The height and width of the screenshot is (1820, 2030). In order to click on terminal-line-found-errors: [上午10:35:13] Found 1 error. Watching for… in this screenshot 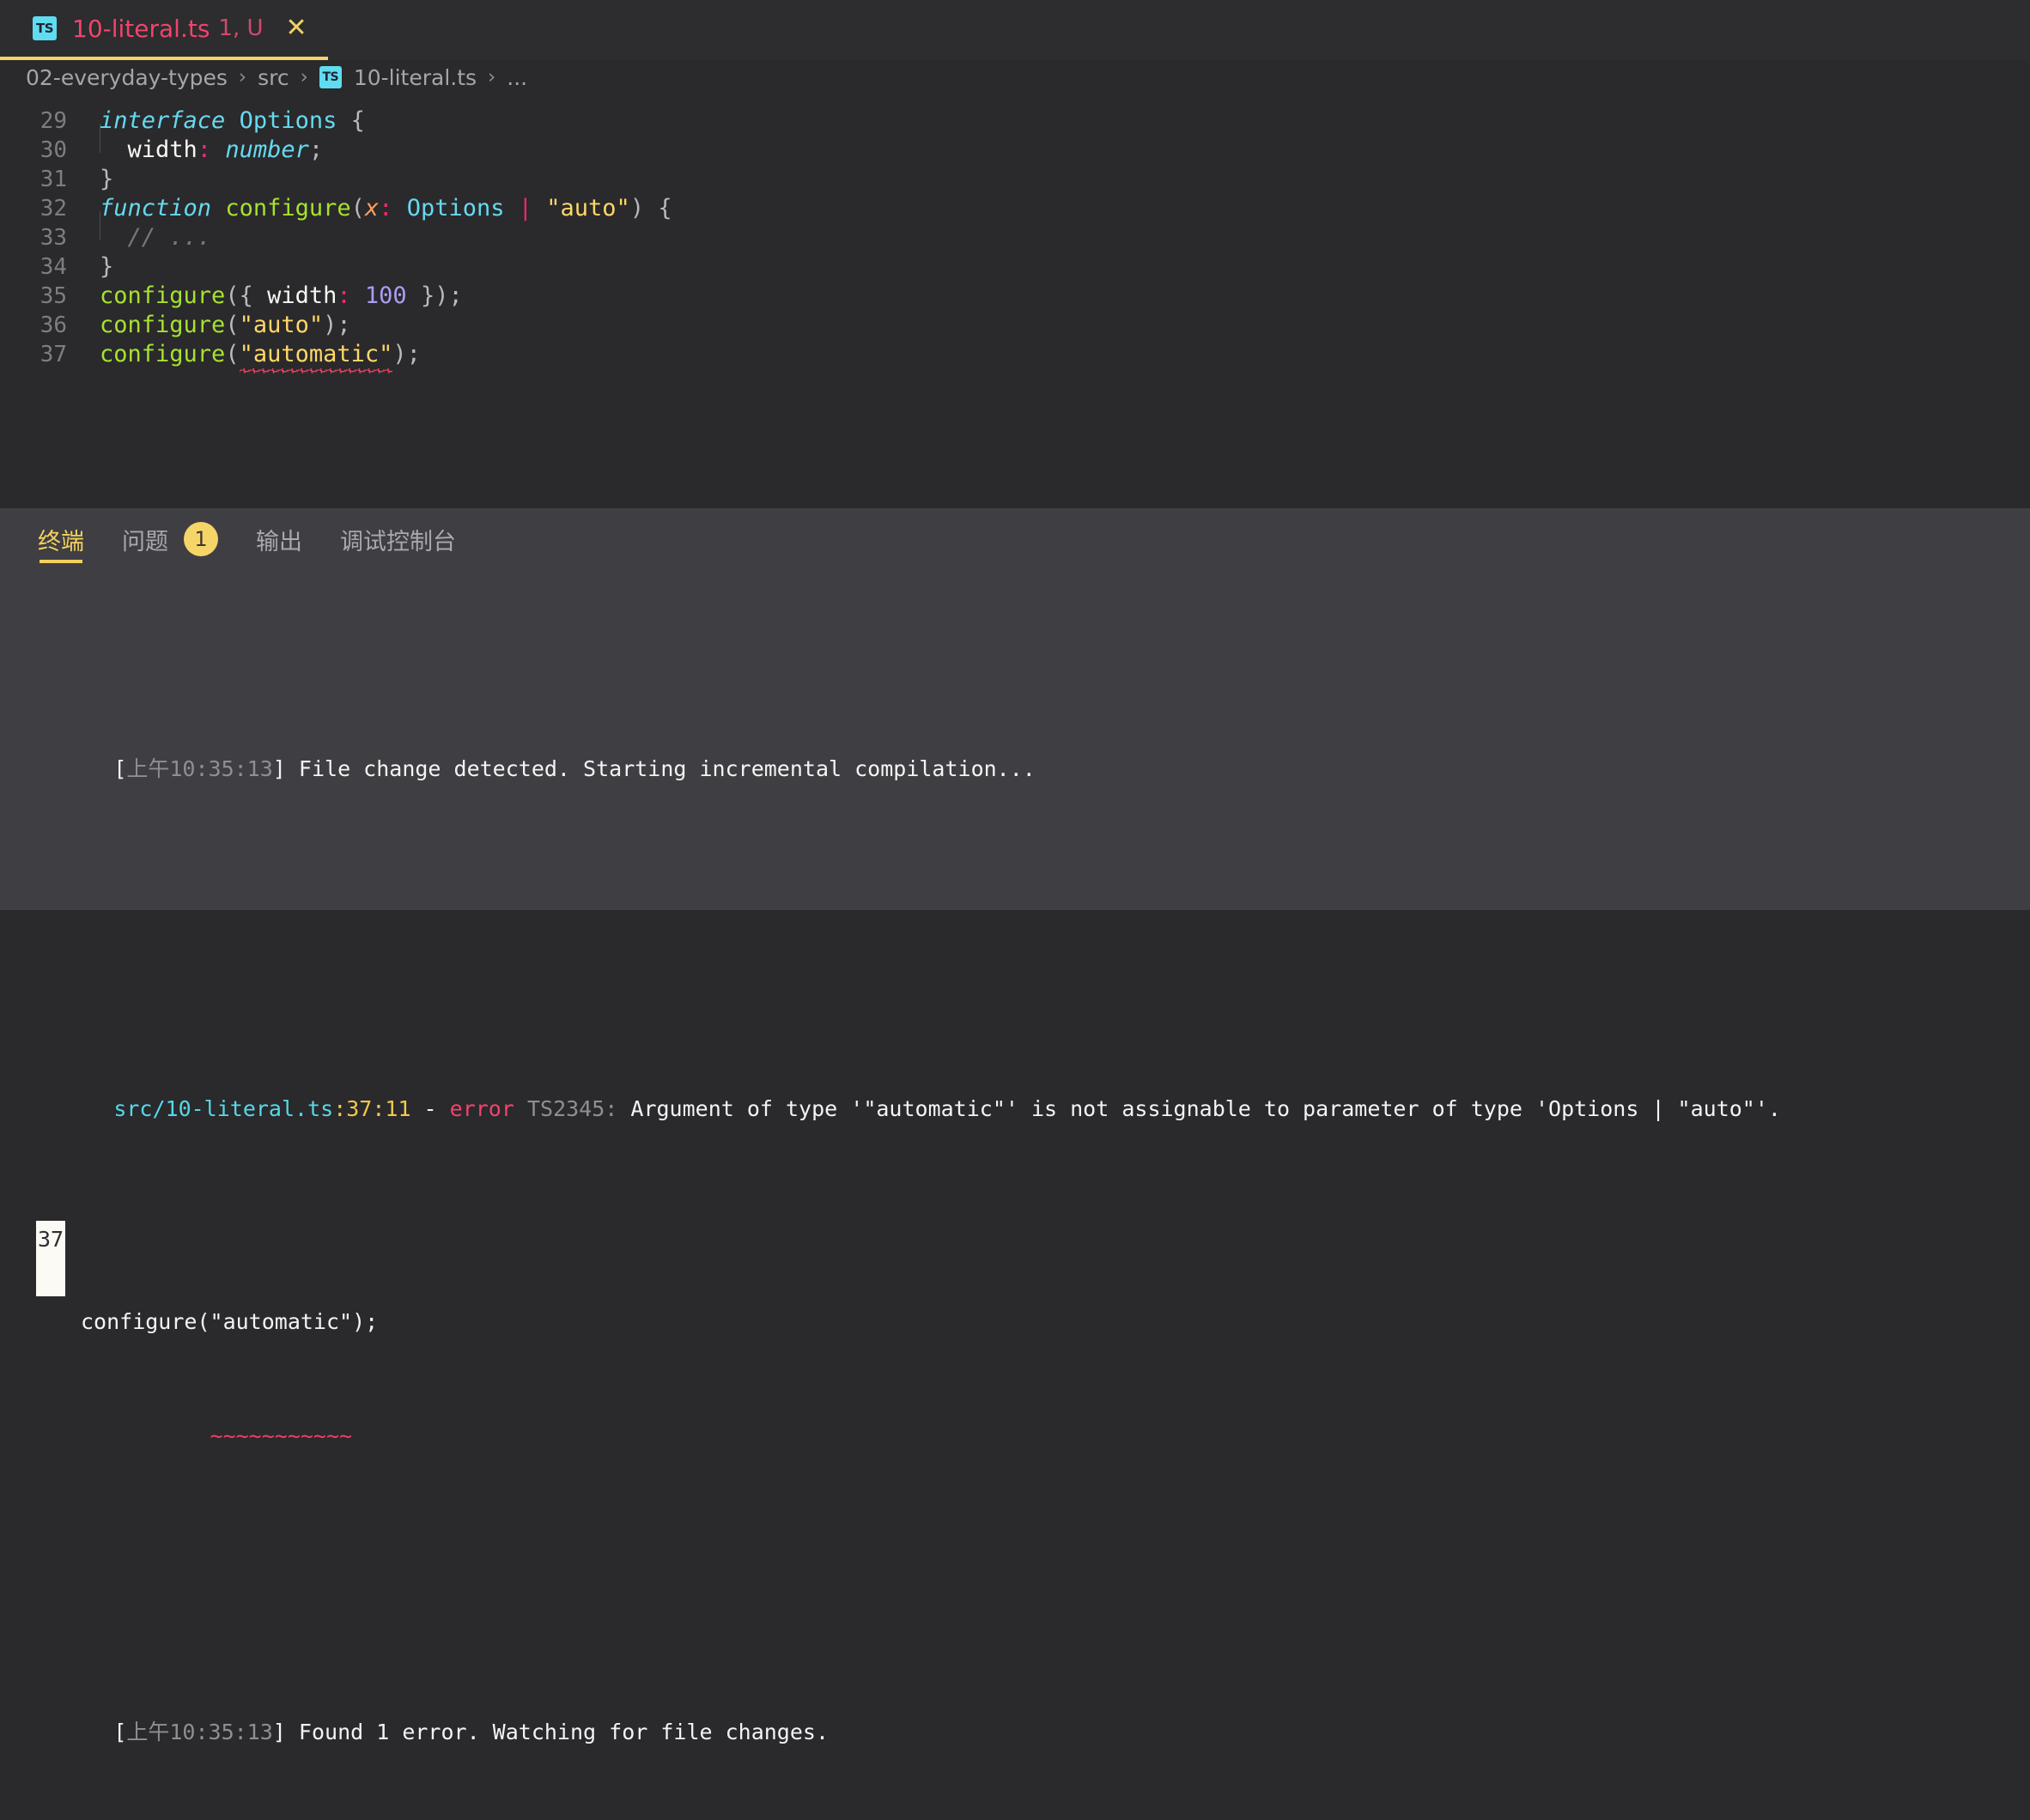, I will do `click(1033, 1708)`.